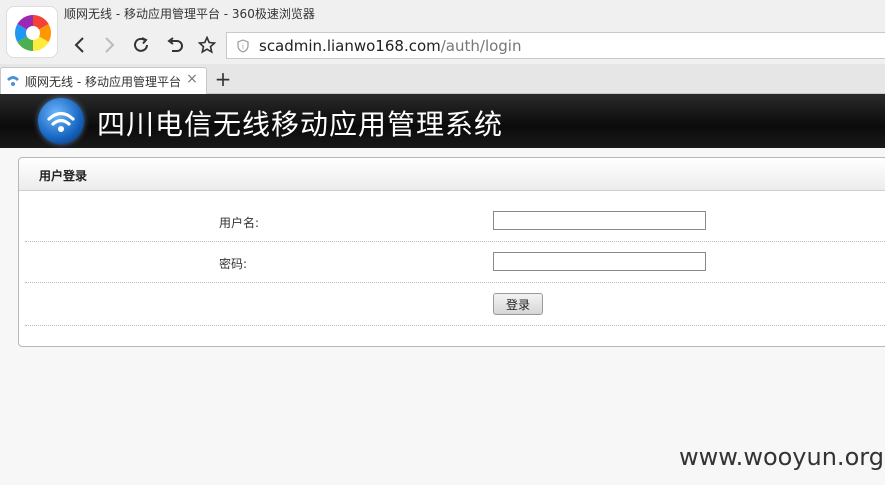 The width and height of the screenshot is (885, 485). Describe the element at coordinates (518, 304) in the screenshot. I see `login-button: 登录` at that location.